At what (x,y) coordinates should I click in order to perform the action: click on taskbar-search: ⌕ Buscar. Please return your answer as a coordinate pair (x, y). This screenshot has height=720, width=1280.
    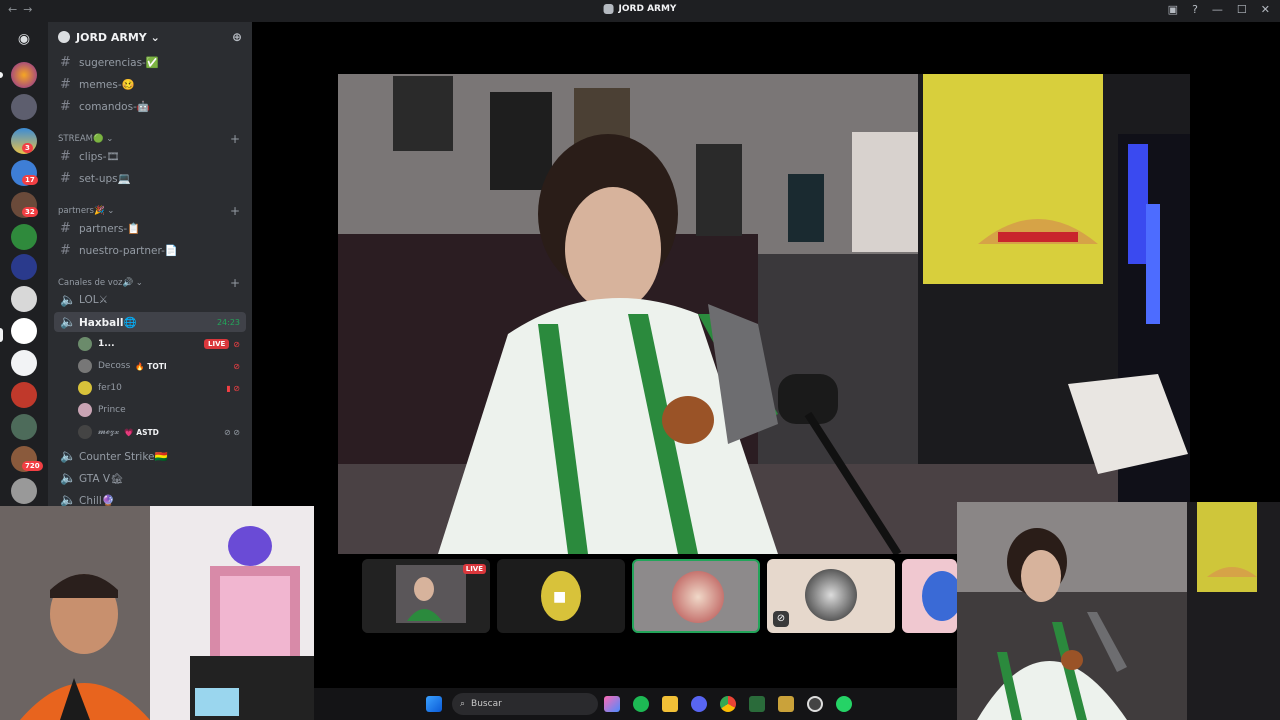
    Looking at the image, I should click on (525, 704).